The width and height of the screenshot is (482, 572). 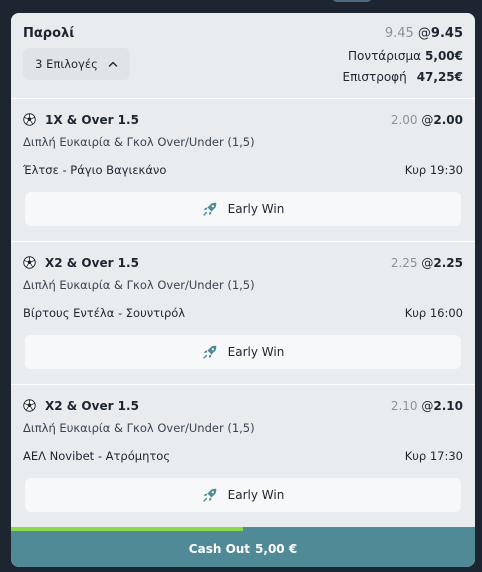 I want to click on return-value: 47,25€, so click(x=439, y=77).